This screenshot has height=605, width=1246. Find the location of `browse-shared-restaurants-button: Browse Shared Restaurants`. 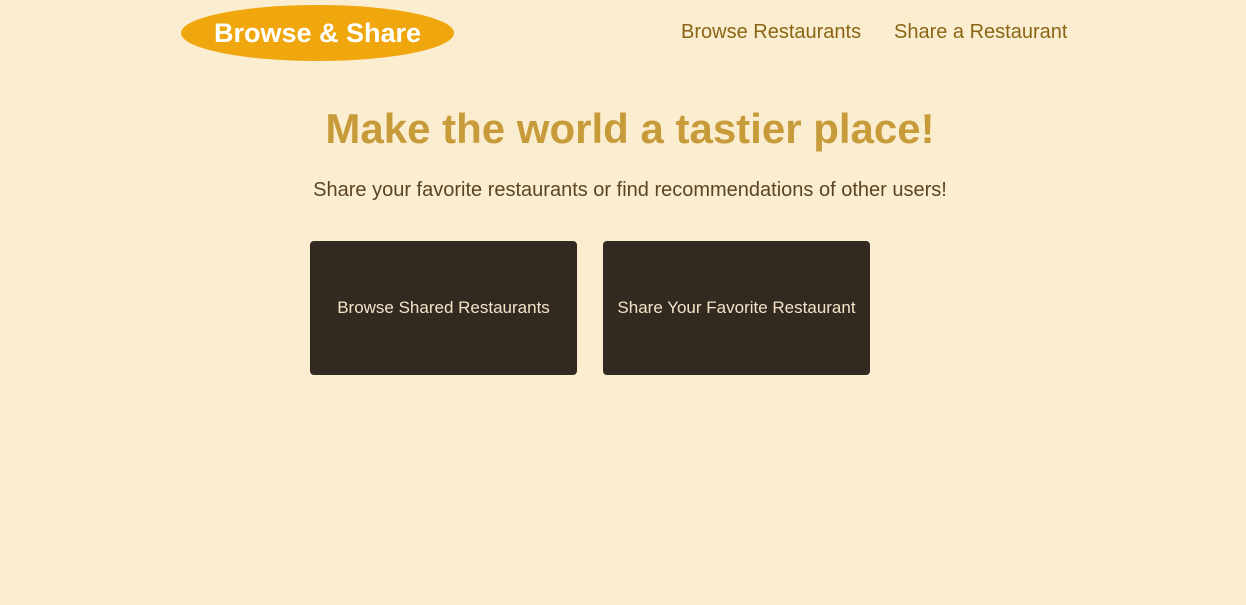

browse-shared-restaurants-button: Browse Shared Restaurants is located at coordinates (443, 308).